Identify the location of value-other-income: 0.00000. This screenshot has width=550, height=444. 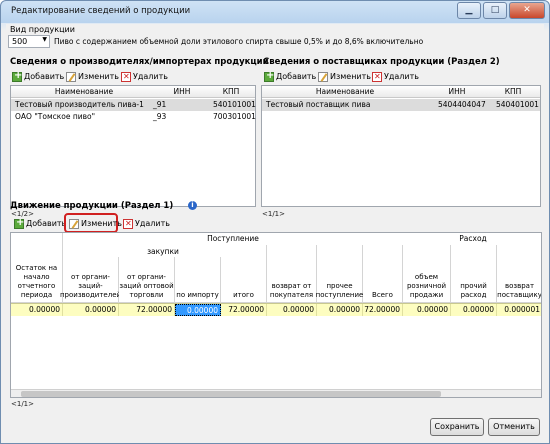
(340, 310).